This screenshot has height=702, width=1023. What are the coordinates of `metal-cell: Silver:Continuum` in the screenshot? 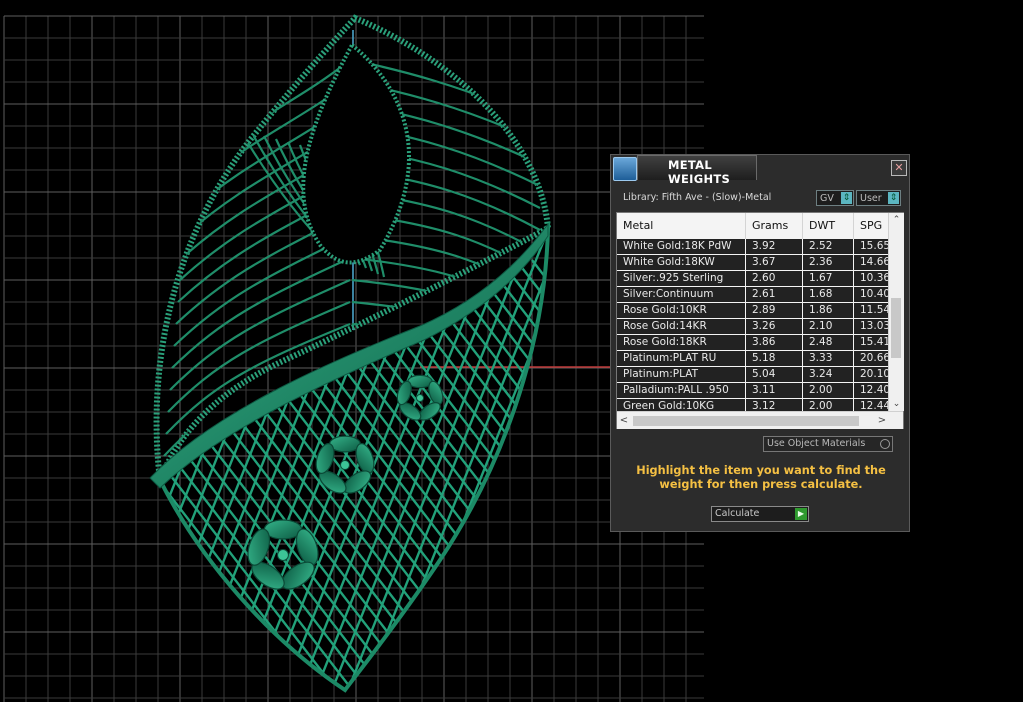 It's located at (681, 294).